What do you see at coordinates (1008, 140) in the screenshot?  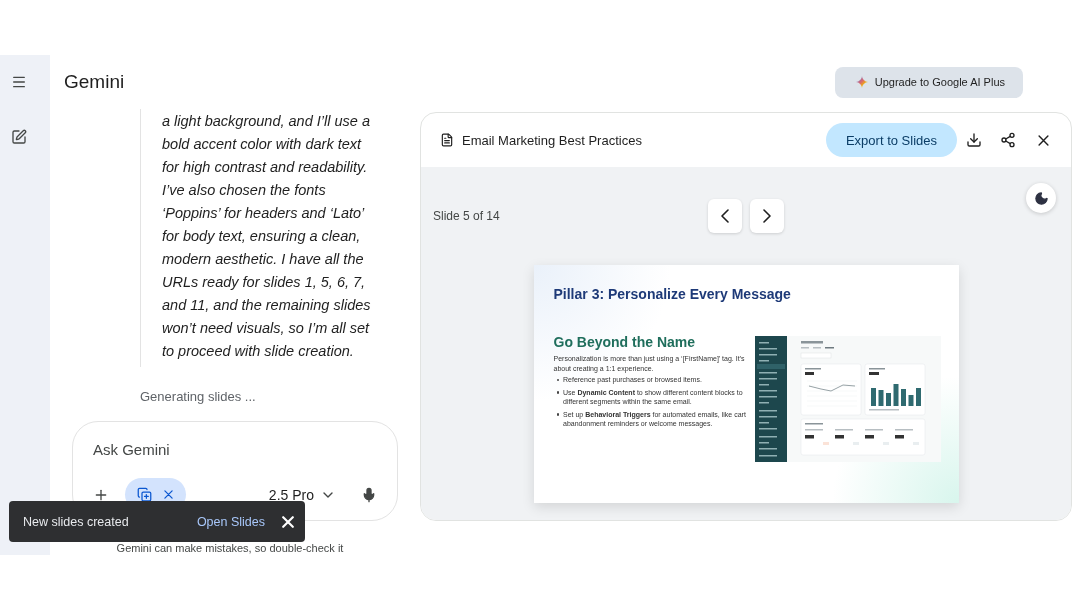 I see `share-icon` at bounding box center [1008, 140].